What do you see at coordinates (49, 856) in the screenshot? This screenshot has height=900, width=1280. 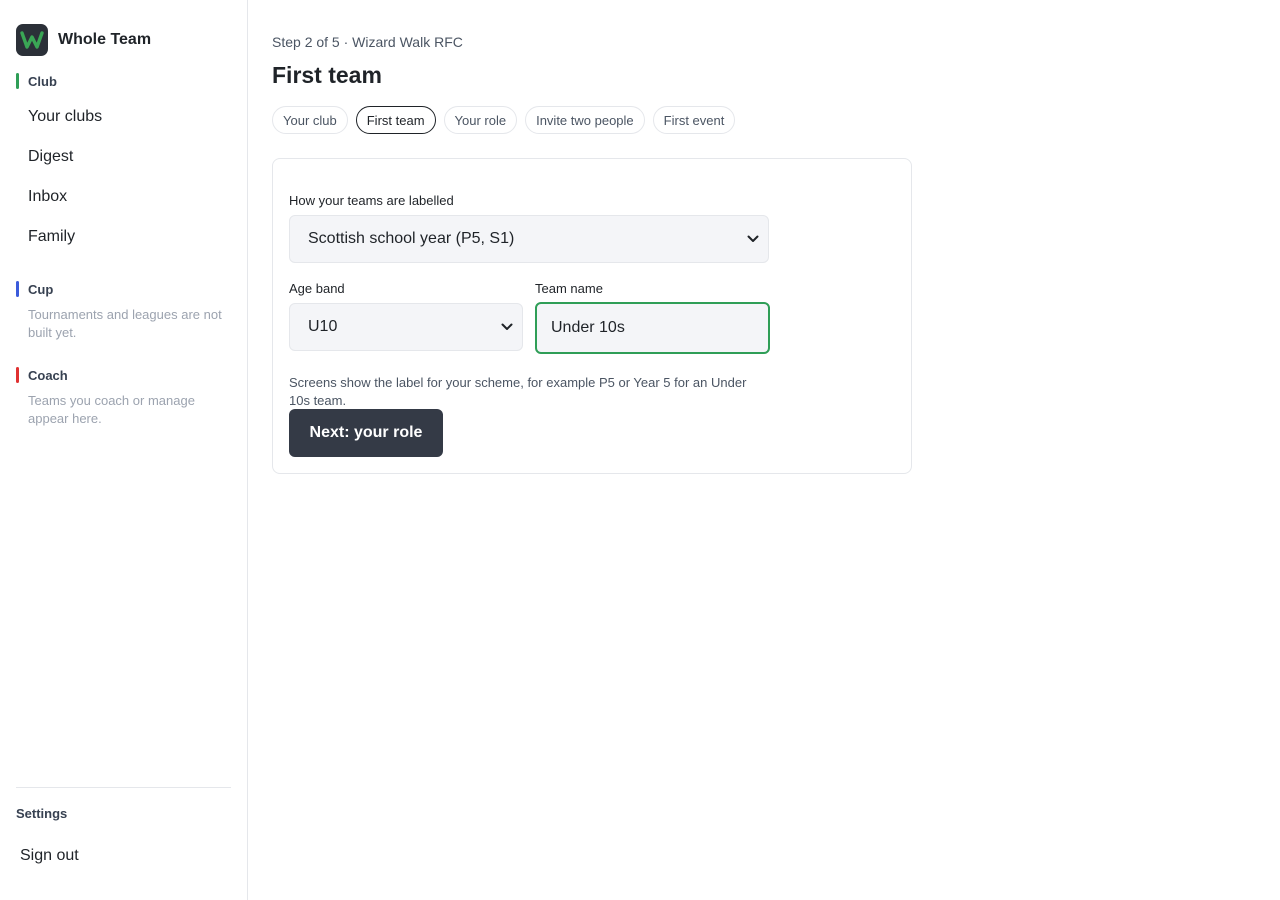 I see `sign-out-button: Sign out` at bounding box center [49, 856].